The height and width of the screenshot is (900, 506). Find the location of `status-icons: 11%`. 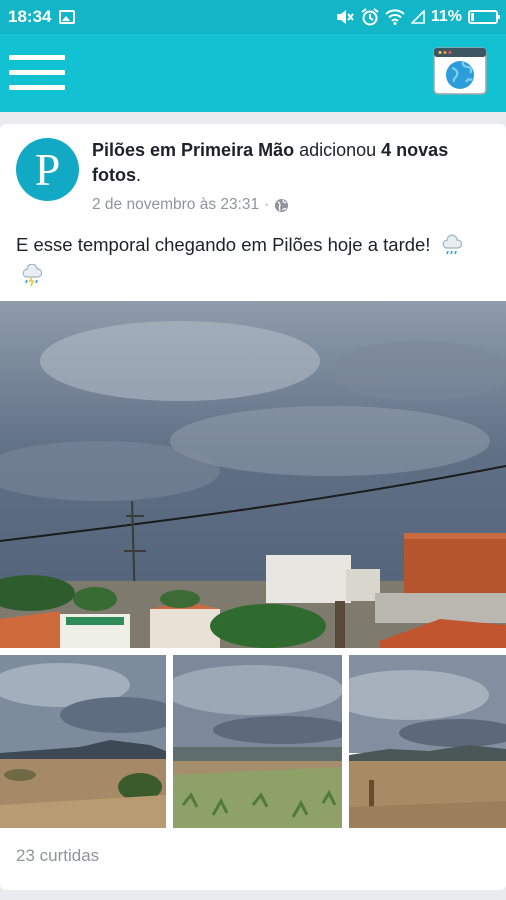

status-icons: 11% is located at coordinates (417, 17).